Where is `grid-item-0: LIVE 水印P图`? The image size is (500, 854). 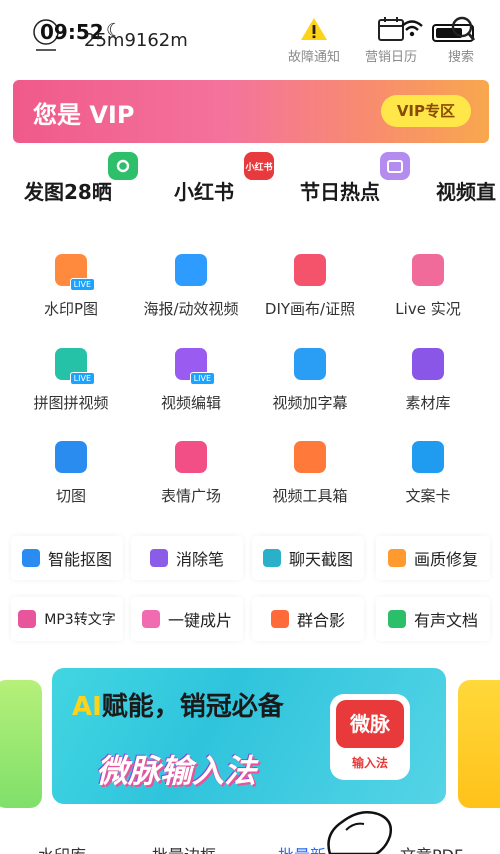 grid-item-0: LIVE 水印P图 is located at coordinates (71, 289).